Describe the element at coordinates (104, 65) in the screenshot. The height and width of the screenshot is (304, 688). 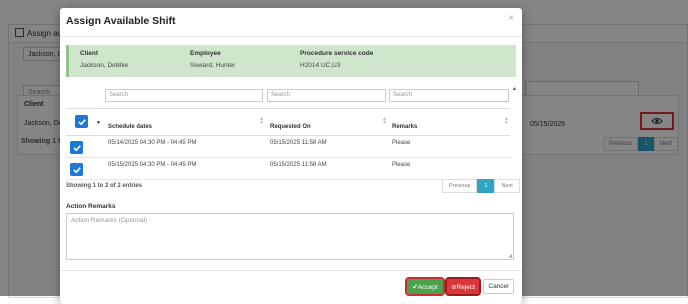
I see `client-value: Jackson, Debbie` at that location.